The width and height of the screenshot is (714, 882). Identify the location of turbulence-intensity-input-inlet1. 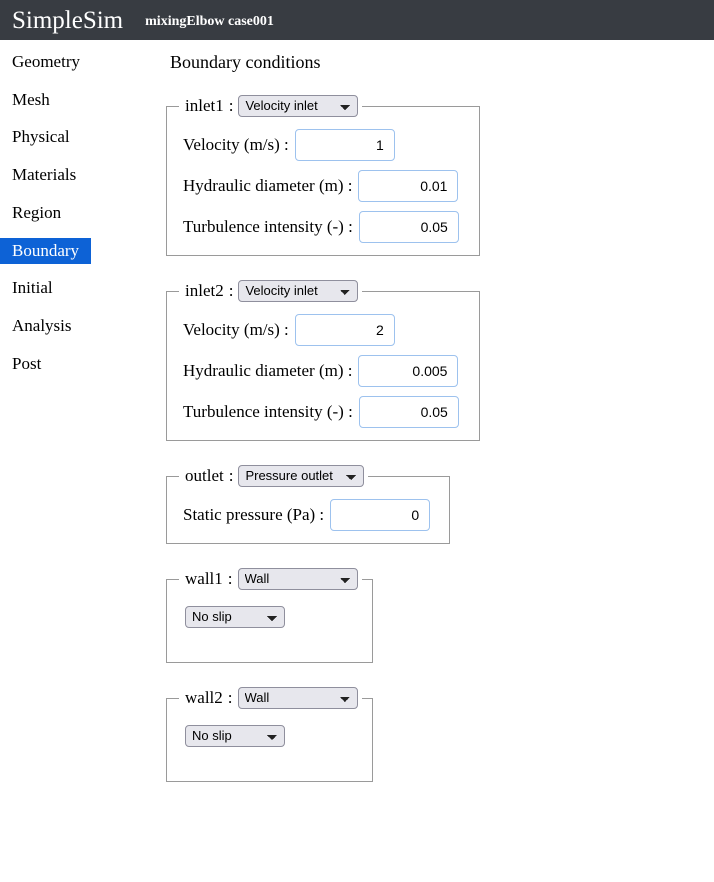
(408, 227).